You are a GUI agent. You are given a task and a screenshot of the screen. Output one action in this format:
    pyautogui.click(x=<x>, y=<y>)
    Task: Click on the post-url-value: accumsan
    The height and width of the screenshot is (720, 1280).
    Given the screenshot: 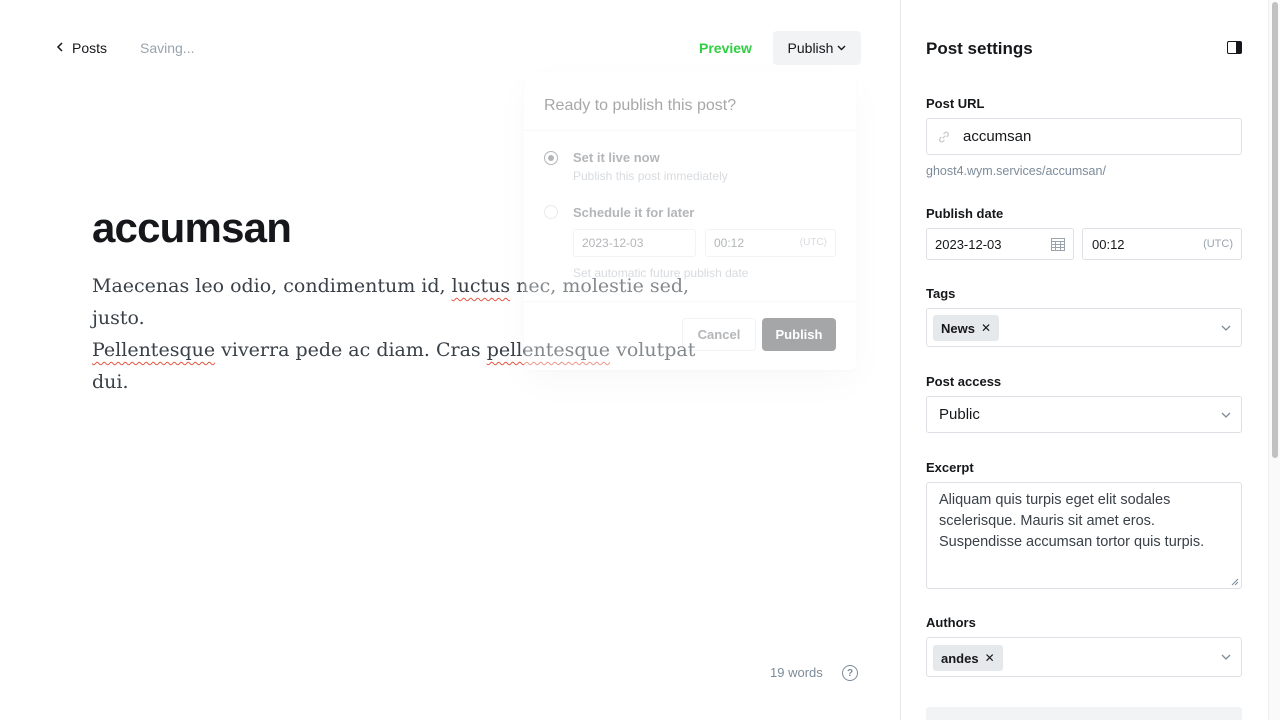 What is the action you would take?
    pyautogui.click(x=997, y=136)
    